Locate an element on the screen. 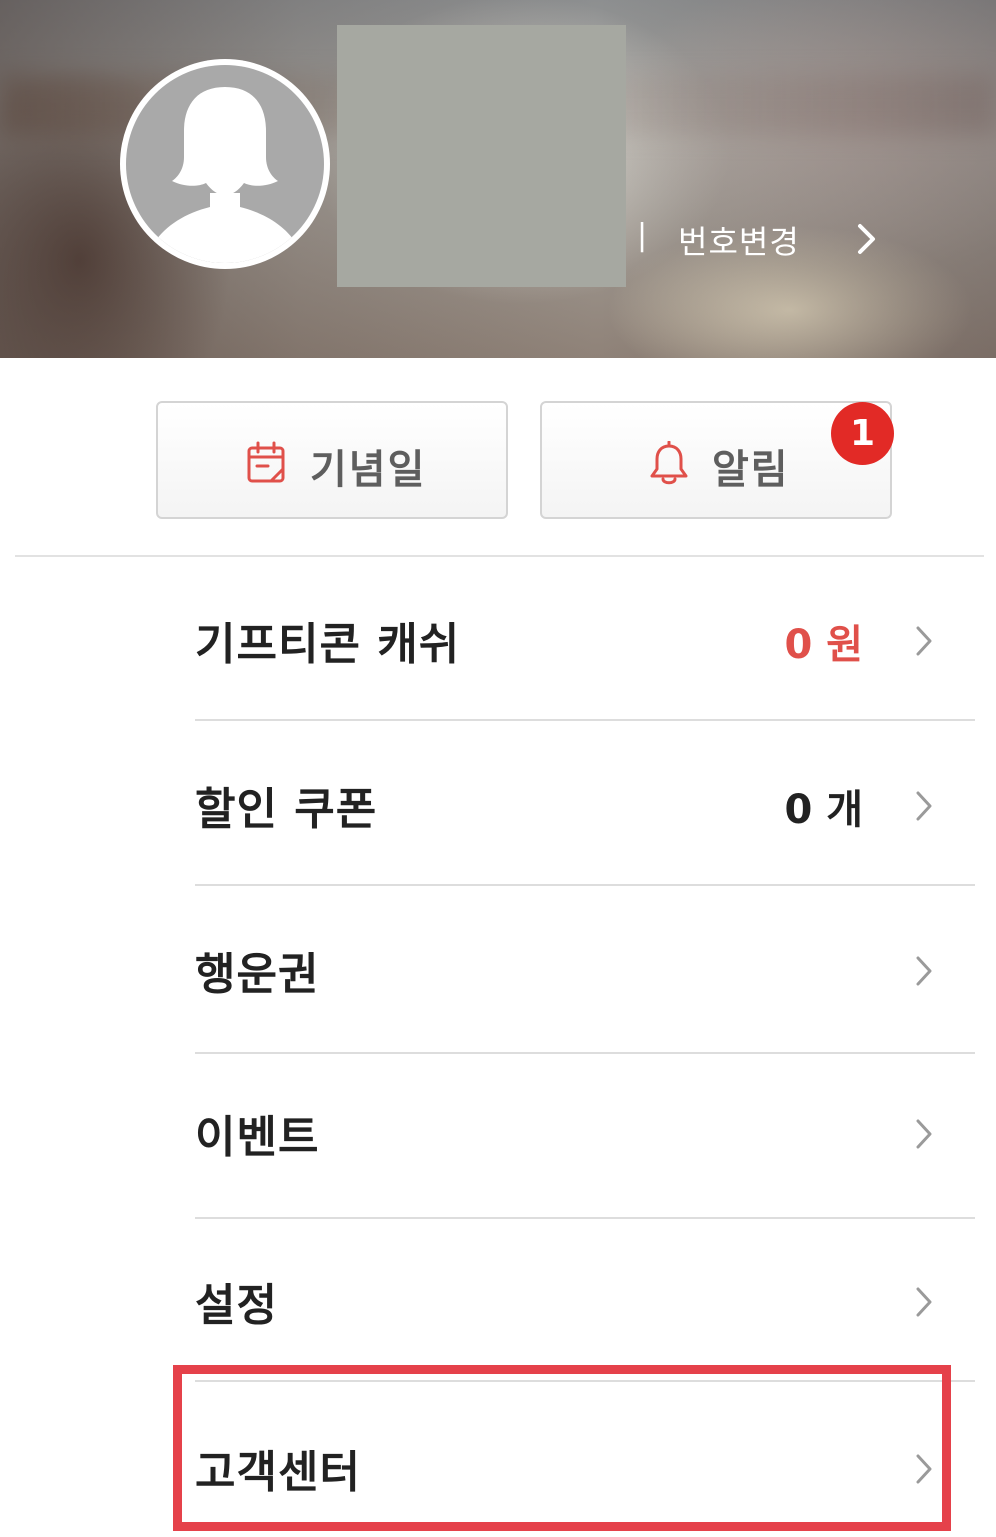 The height and width of the screenshot is (1537, 996). notification-badge: 1 is located at coordinates (862, 433).